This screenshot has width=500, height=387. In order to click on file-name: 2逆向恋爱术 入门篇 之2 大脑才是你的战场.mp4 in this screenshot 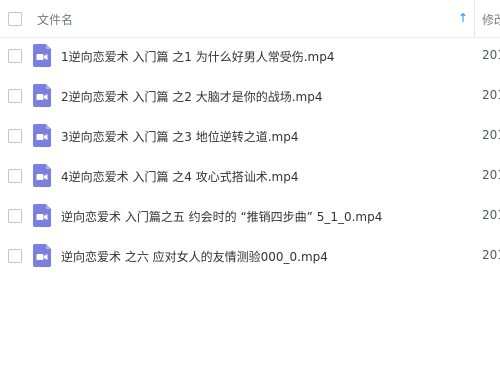, I will do `click(191, 96)`.